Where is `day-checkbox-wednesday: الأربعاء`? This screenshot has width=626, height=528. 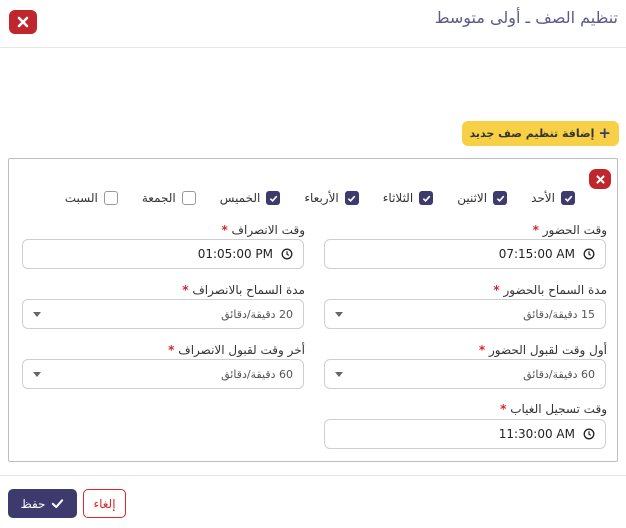 day-checkbox-wednesday: الأربعاء is located at coordinates (331, 198).